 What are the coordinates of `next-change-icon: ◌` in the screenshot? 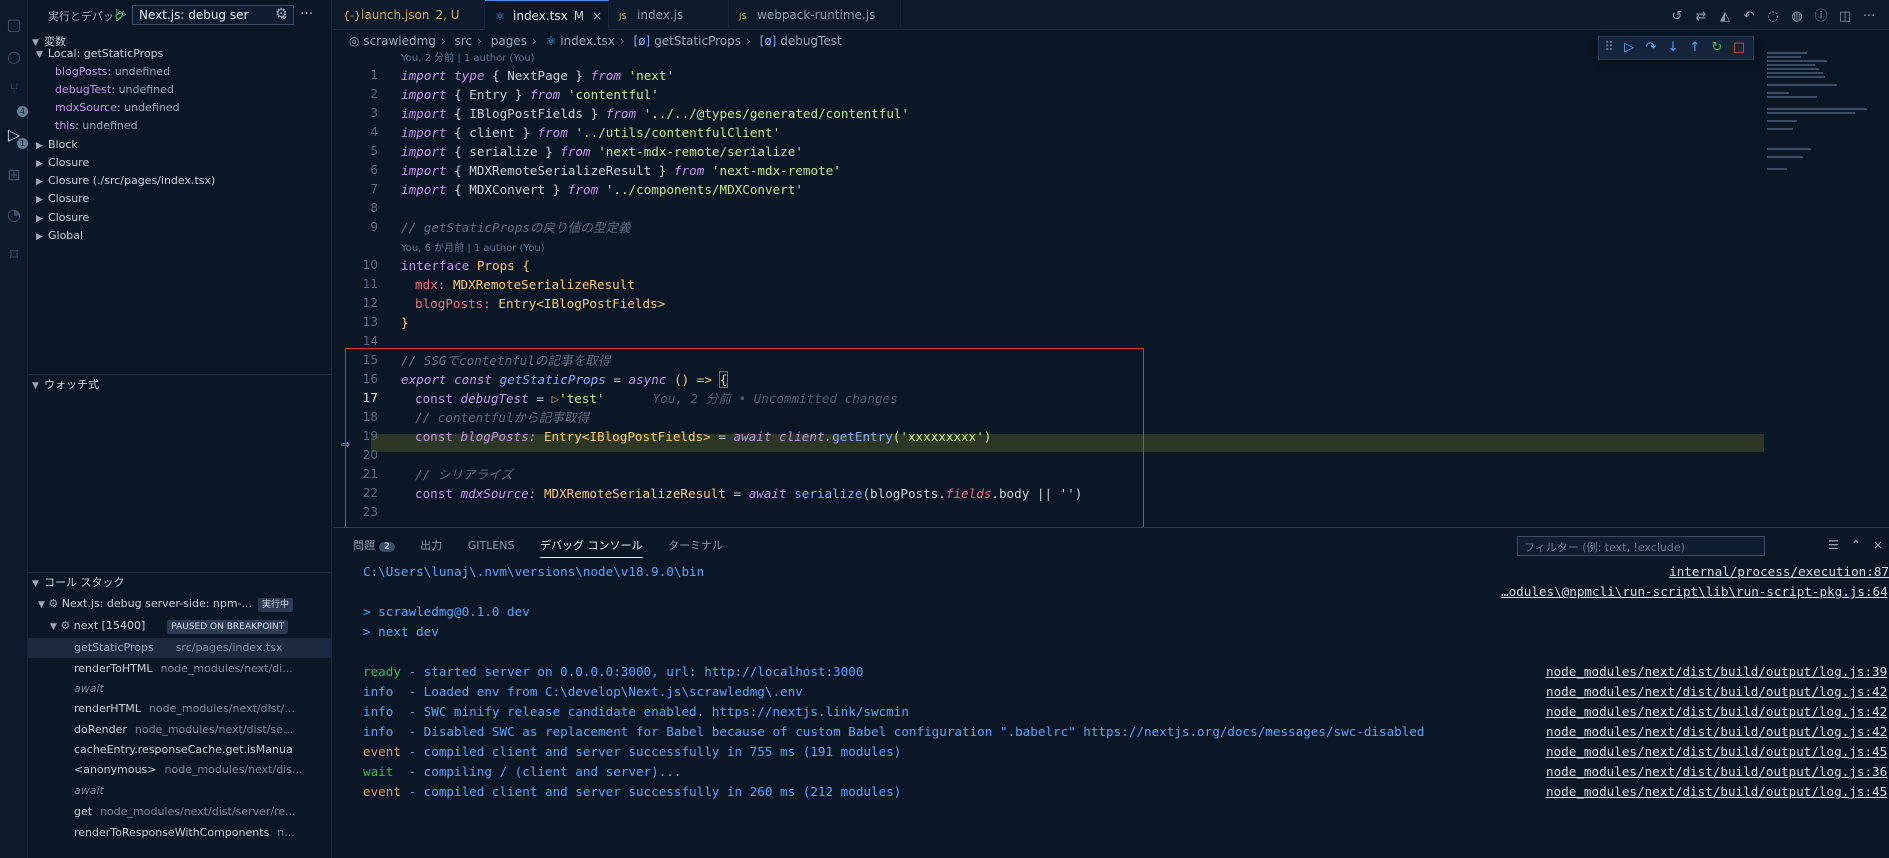 It's located at (1773, 16).